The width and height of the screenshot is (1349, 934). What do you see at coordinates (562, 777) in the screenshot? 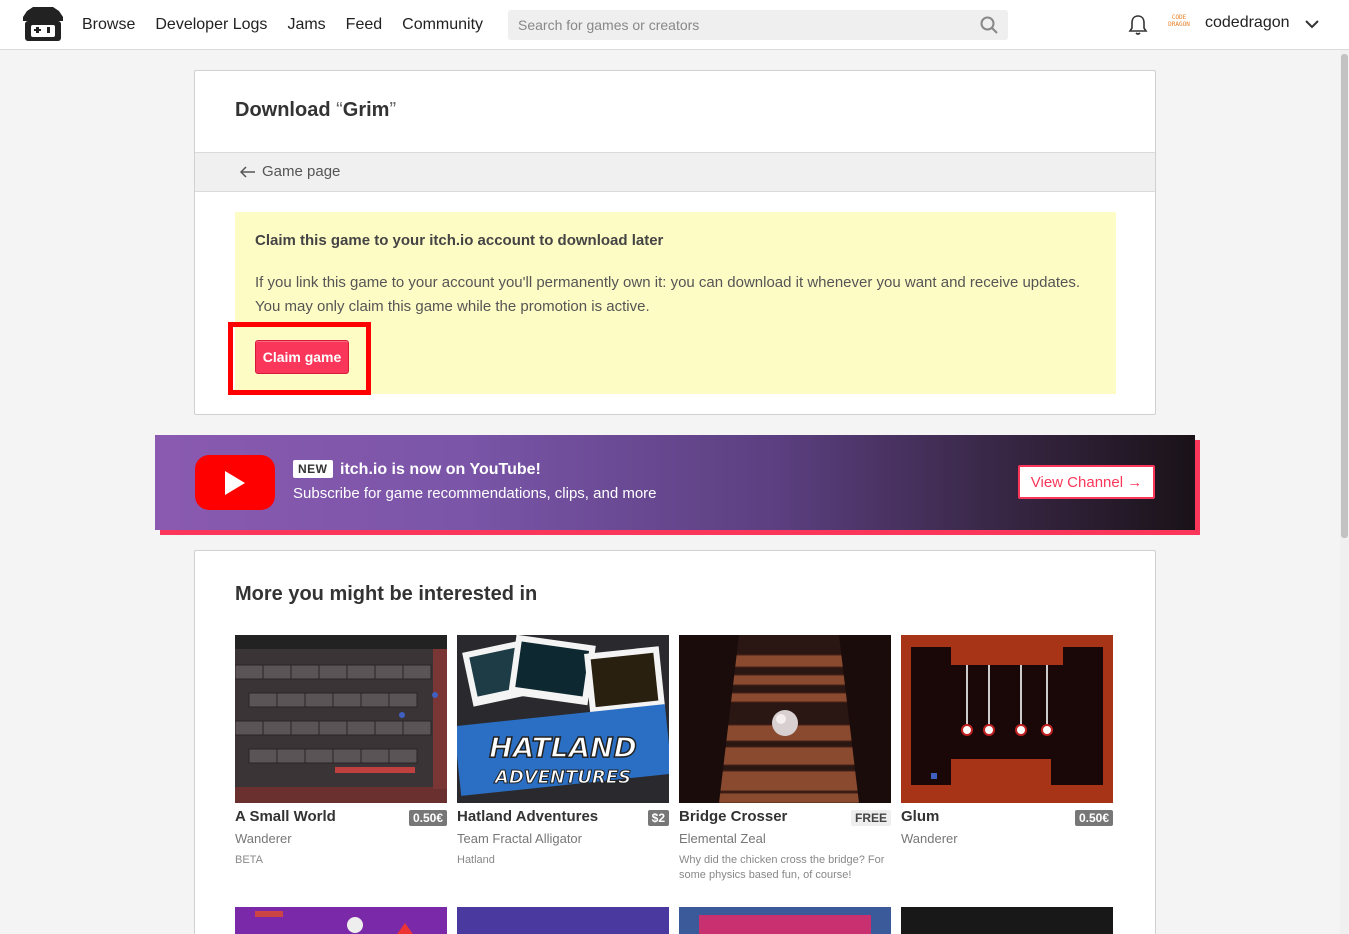
I see `svg-text: ADVENTURES` at bounding box center [562, 777].